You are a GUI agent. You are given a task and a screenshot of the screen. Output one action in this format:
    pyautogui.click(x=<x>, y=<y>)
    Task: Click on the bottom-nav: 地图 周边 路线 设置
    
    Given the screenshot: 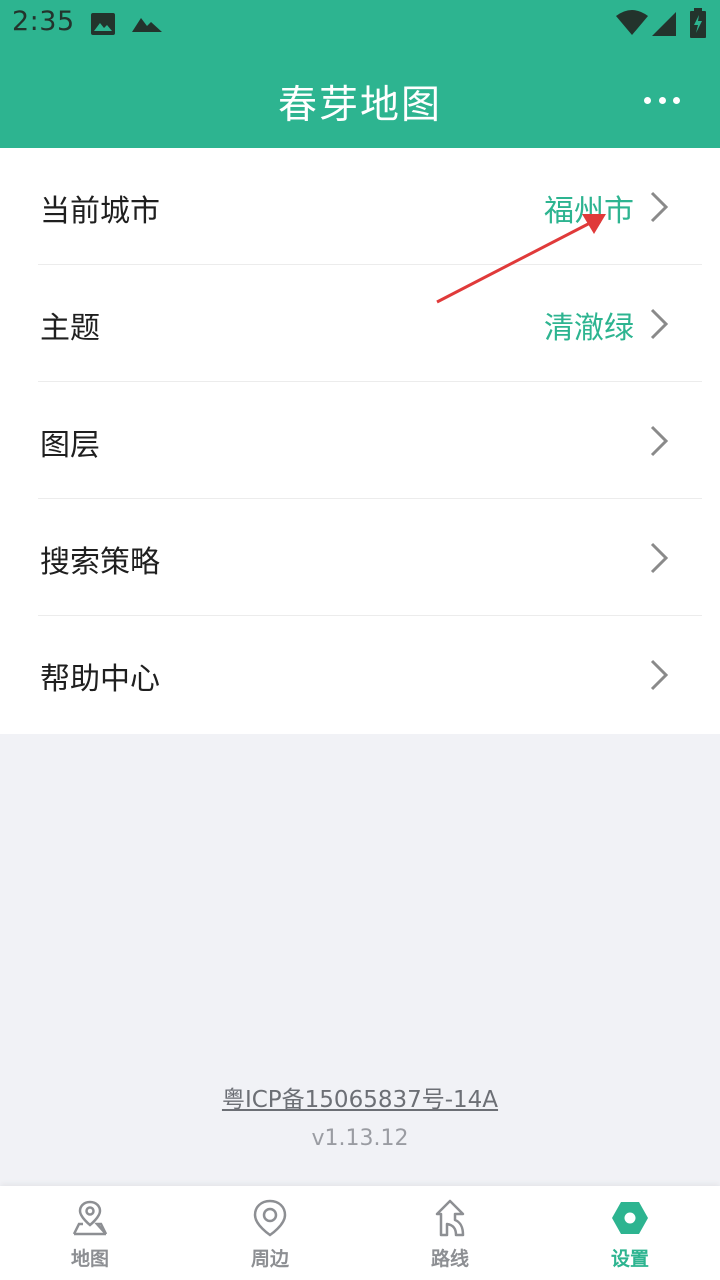 What is the action you would take?
    pyautogui.click(x=360, y=1233)
    